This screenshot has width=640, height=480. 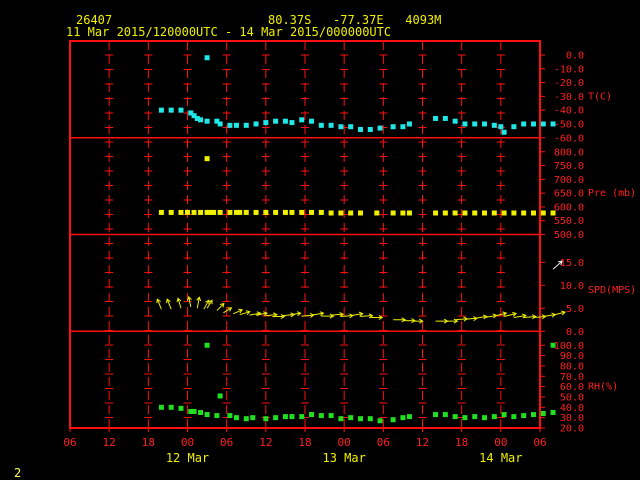 What do you see at coordinates (600, 96) in the screenshot?
I see `panel-label: T(C)` at bounding box center [600, 96].